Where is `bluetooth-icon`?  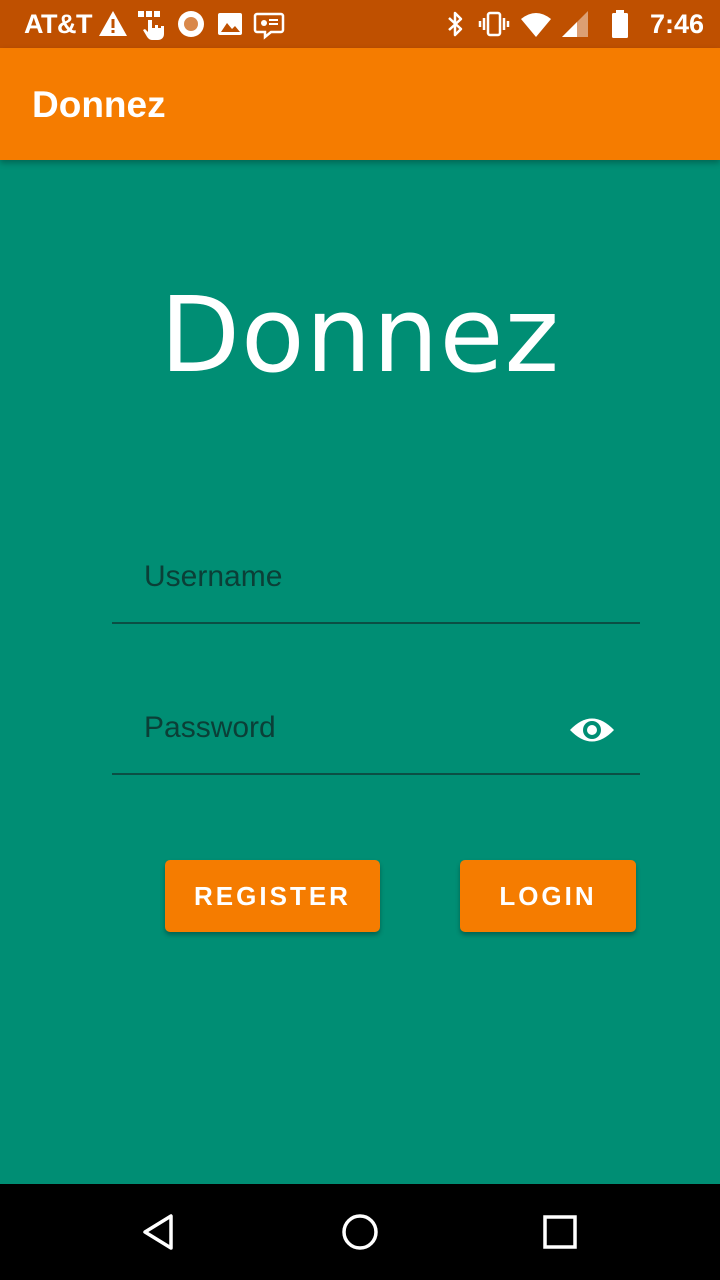 bluetooth-icon is located at coordinates (455, 24).